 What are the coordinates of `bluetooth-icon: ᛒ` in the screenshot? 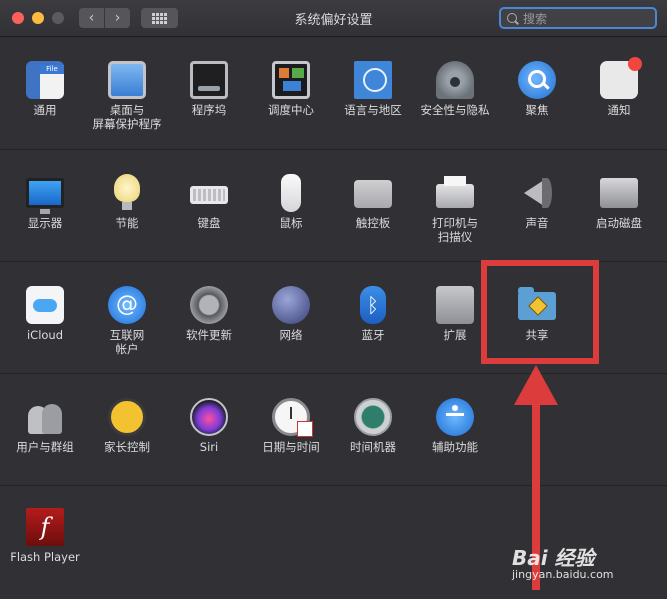 It's located at (373, 305).